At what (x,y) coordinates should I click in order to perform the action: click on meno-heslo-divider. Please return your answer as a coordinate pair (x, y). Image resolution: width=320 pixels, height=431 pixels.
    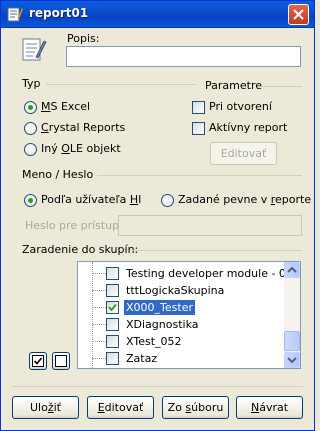
    Looking at the image, I should click on (199, 175).